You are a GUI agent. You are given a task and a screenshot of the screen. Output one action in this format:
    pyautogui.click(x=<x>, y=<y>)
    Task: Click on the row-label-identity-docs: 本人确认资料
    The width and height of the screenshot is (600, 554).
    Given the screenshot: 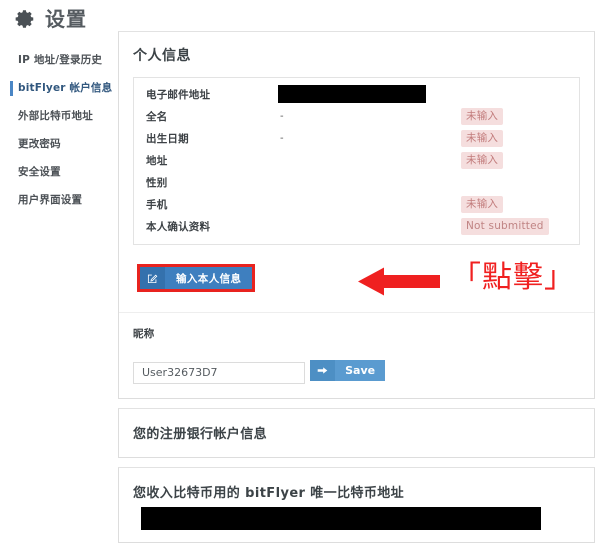 What is the action you would take?
    pyautogui.click(x=178, y=226)
    